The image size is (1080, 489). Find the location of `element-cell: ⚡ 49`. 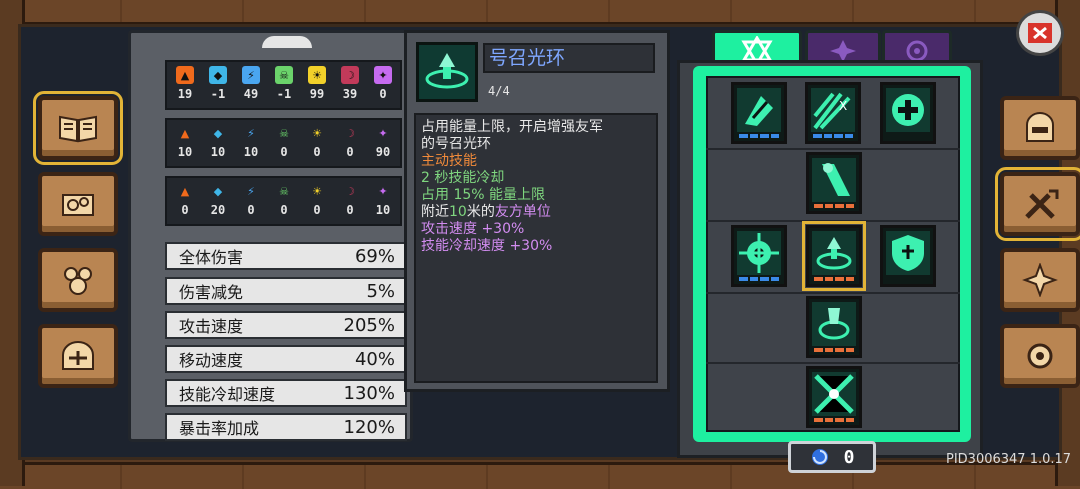

element-cell: ⚡ 49 is located at coordinates (251, 83).